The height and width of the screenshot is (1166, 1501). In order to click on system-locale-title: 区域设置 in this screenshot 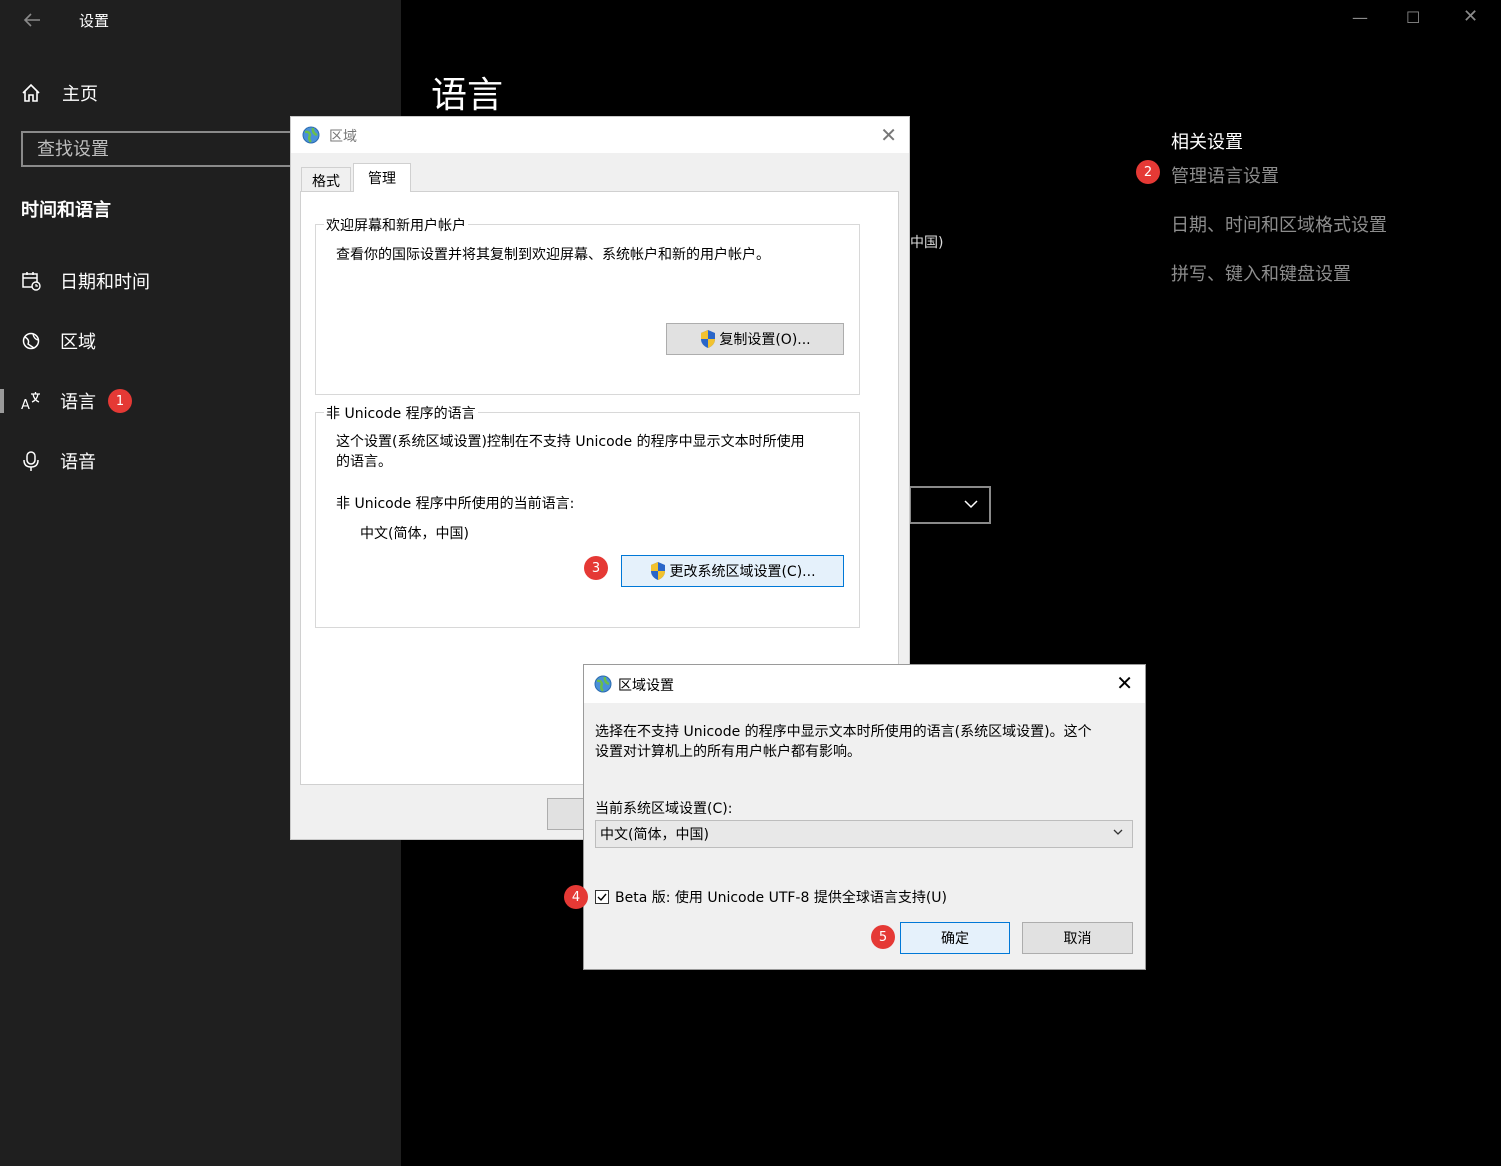, I will do `click(646, 686)`.